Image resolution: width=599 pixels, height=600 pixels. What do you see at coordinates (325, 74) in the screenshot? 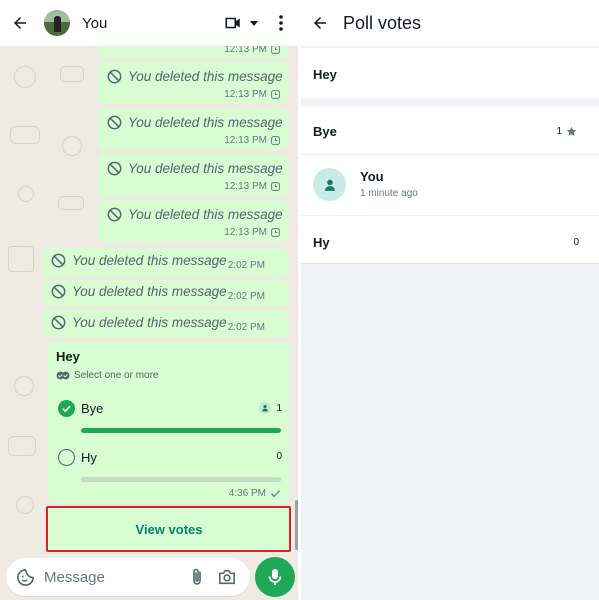
I see `poll-question: Hey` at bounding box center [325, 74].